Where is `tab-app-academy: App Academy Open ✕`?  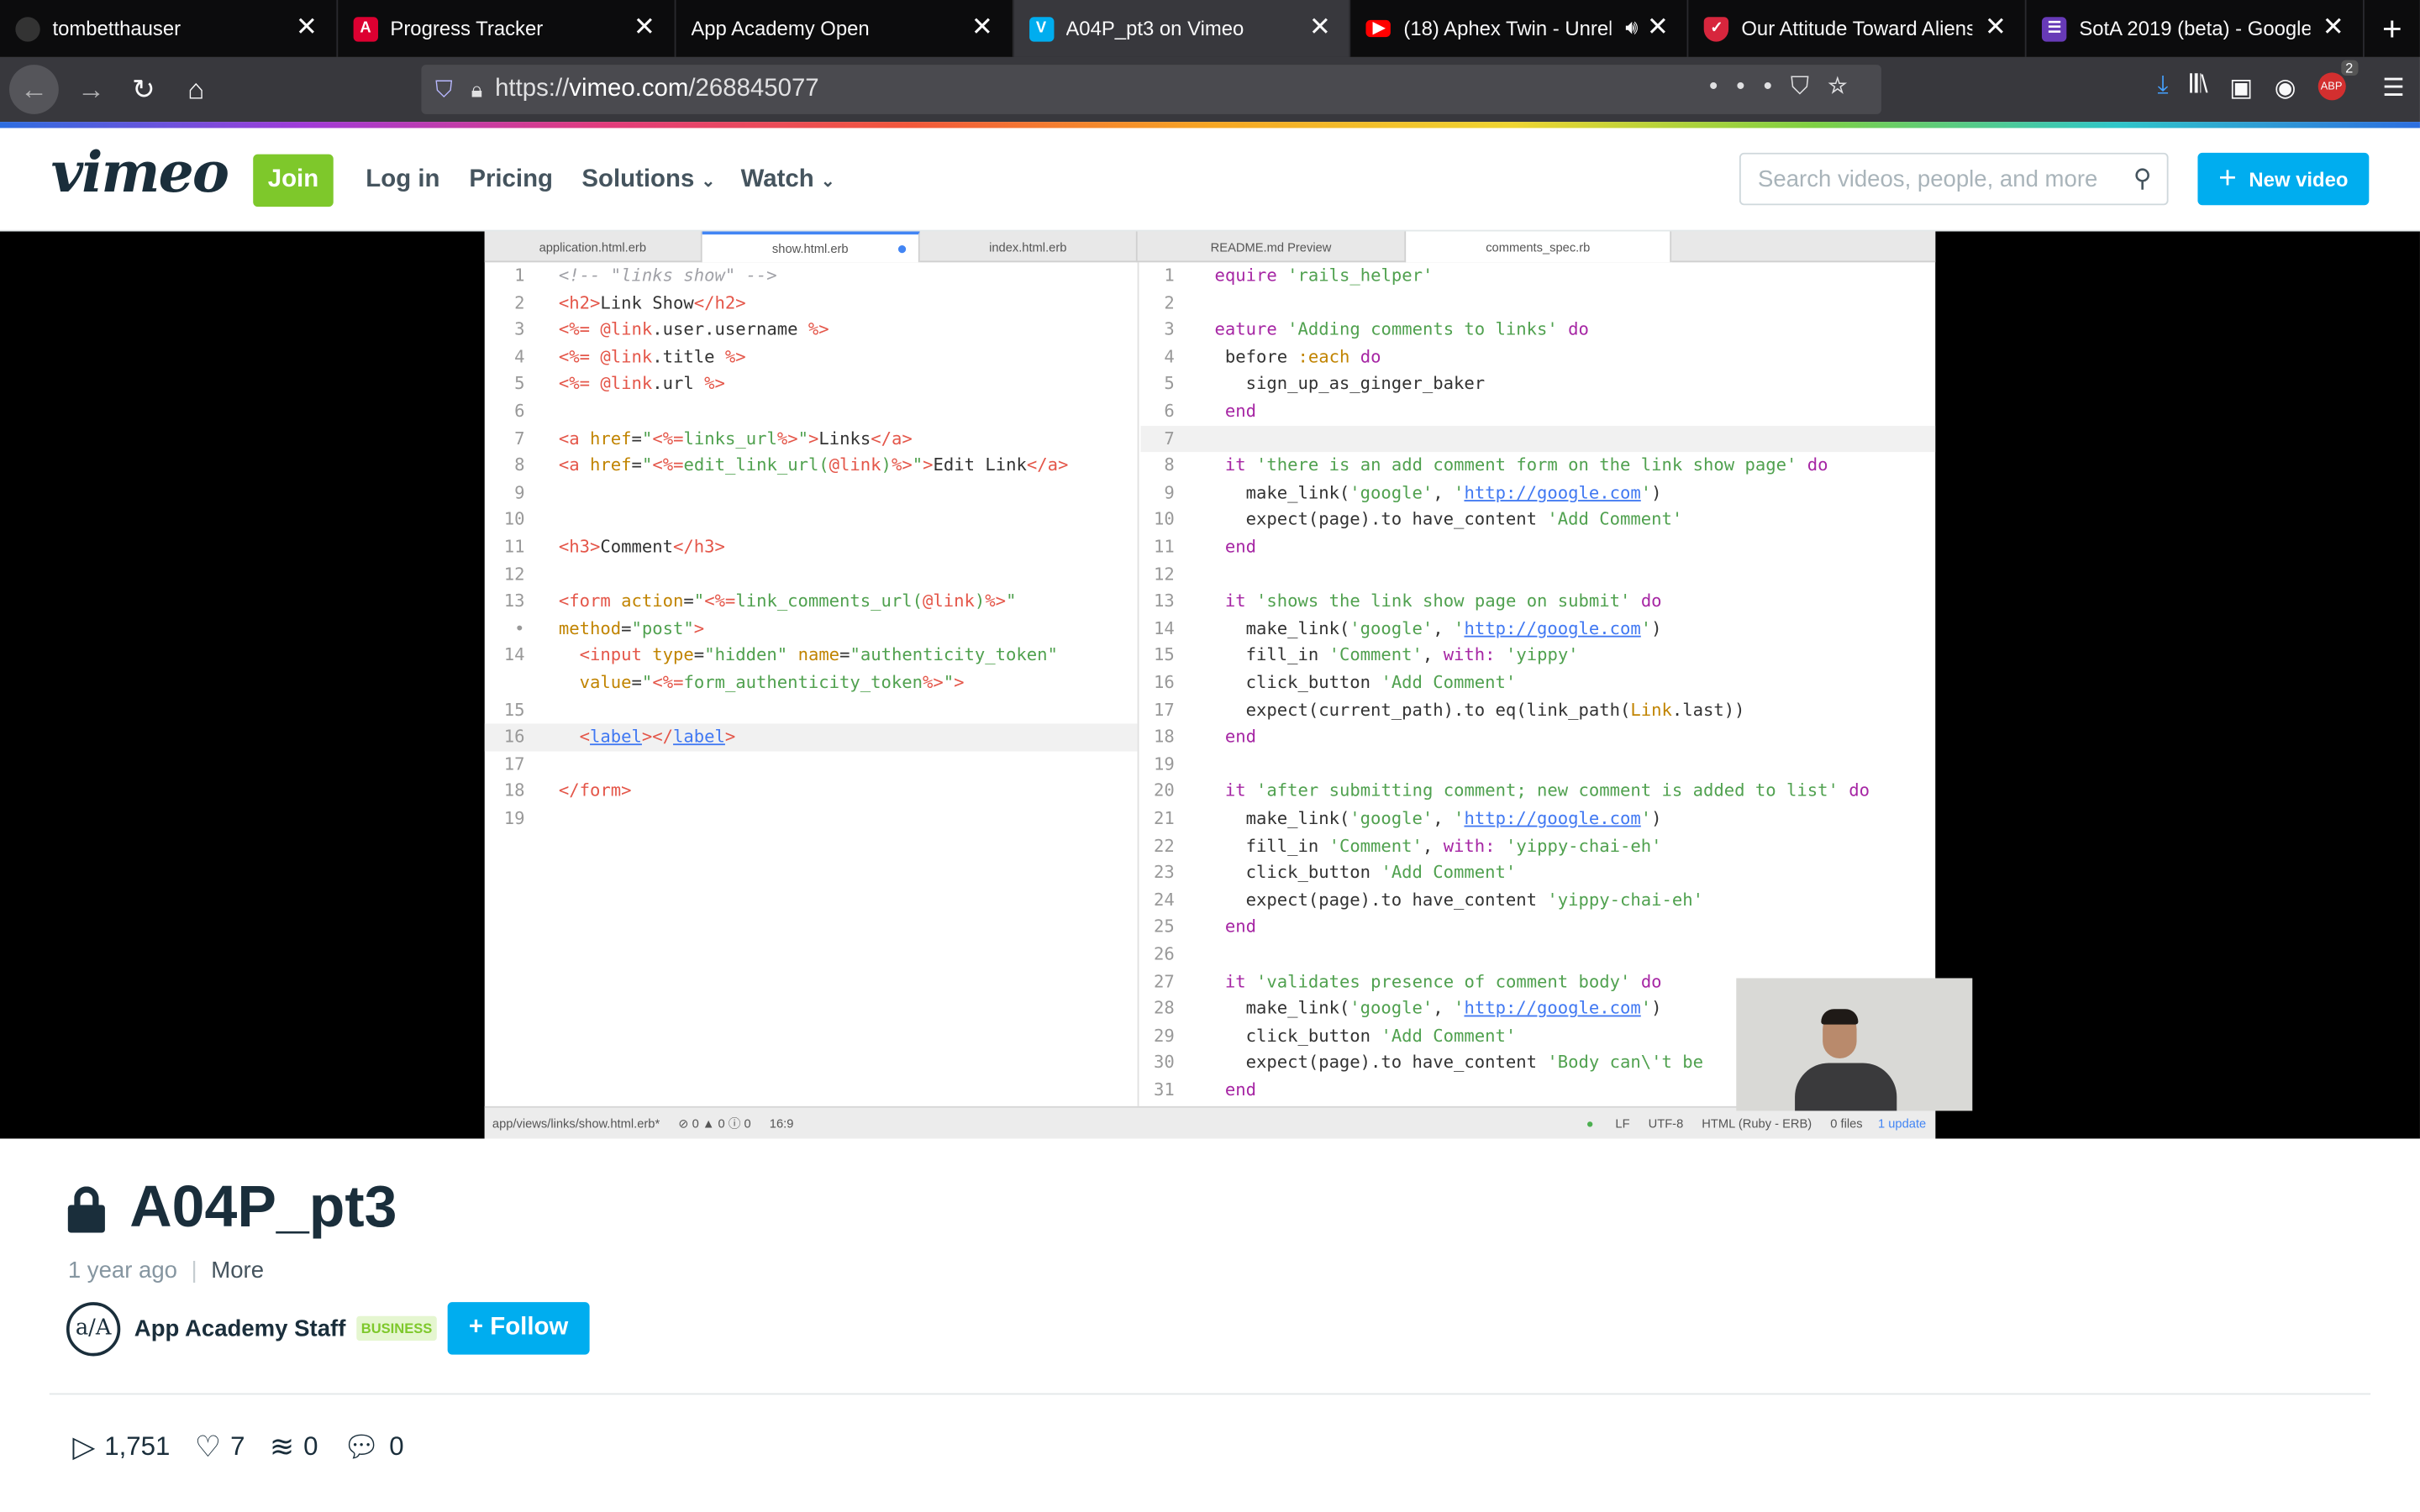
tab-app-academy: App Academy Open ✕ is located at coordinates (844, 28).